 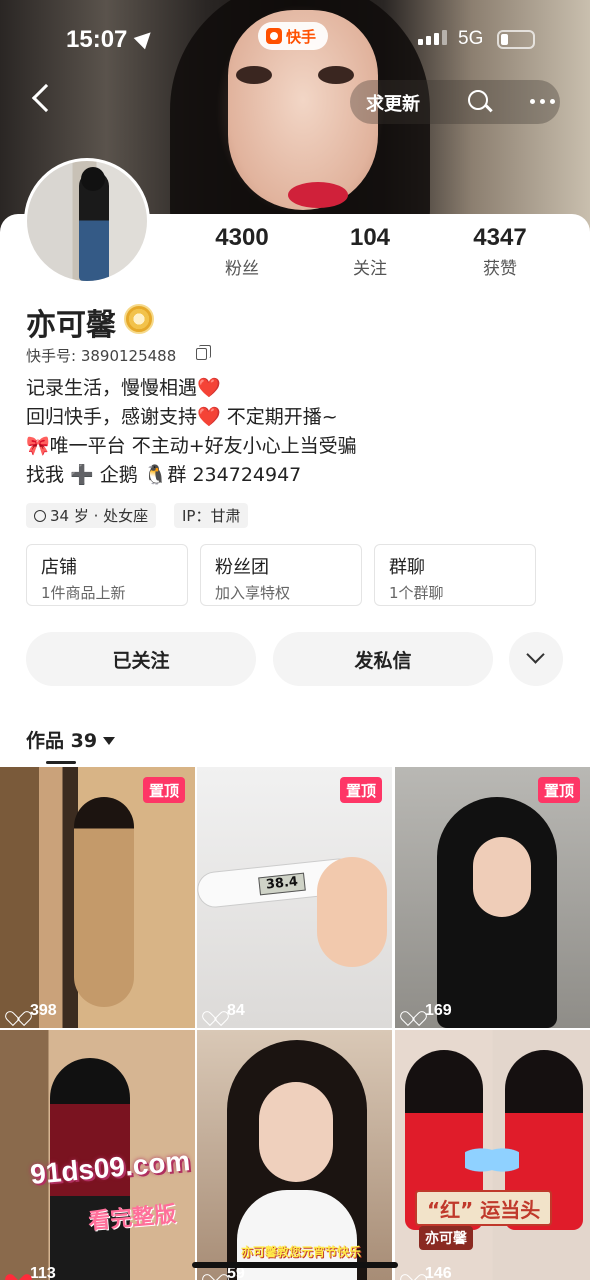 I want to click on gender-icon, so click(x=40, y=515).